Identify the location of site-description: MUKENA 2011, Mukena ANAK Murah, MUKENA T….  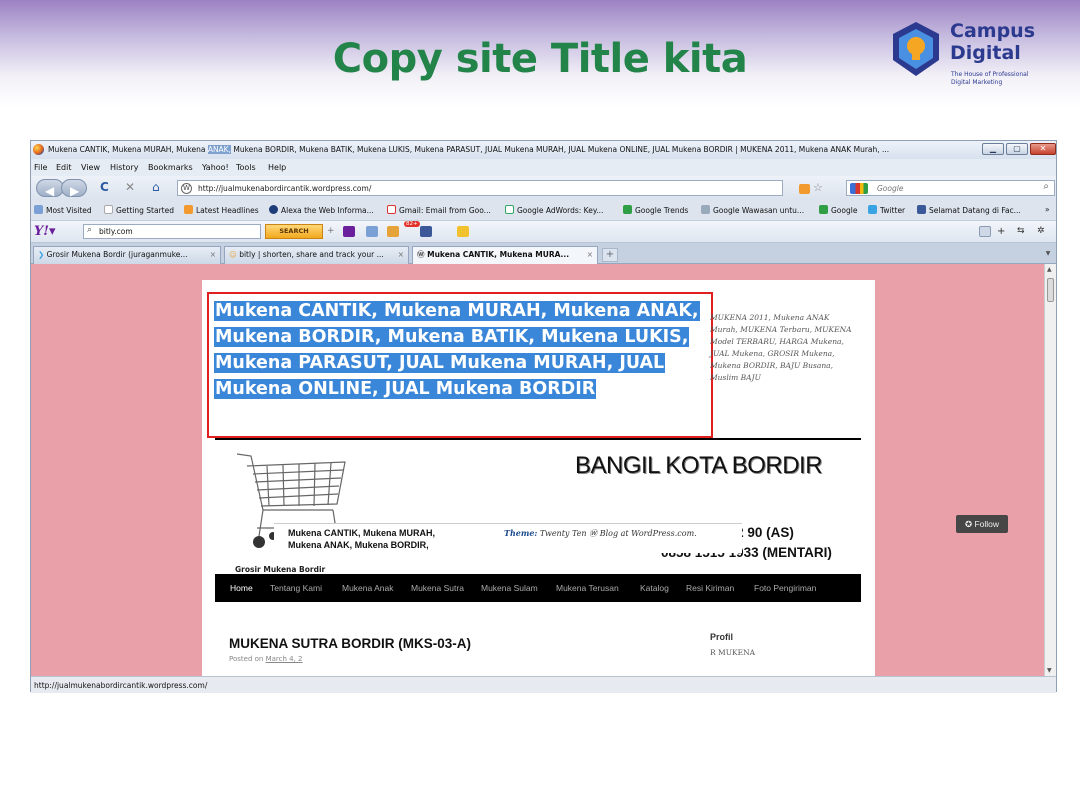
(781, 347).